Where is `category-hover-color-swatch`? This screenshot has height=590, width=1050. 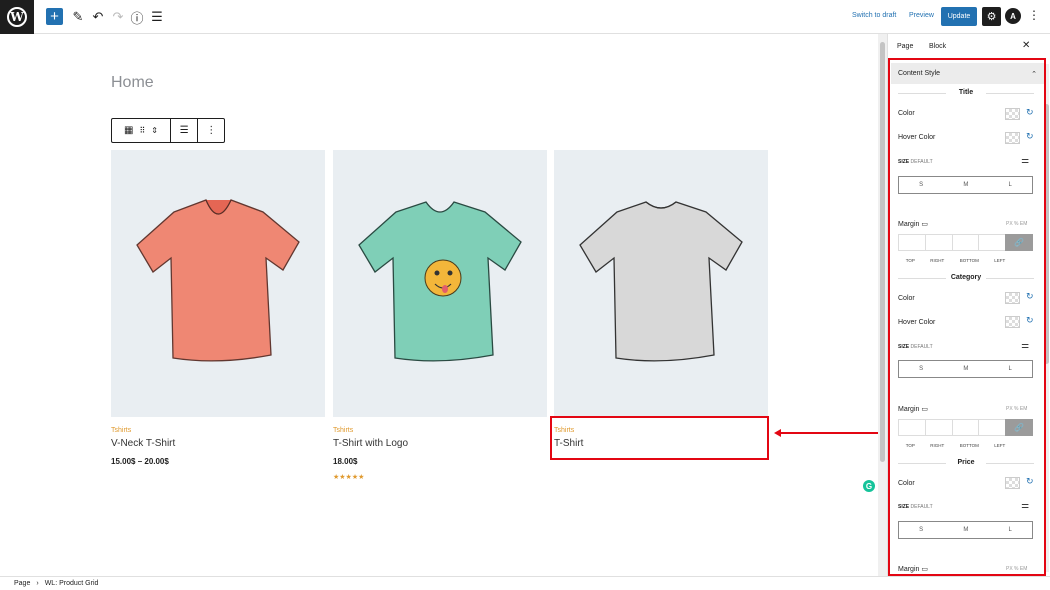 category-hover-color-swatch is located at coordinates (1012, 322).